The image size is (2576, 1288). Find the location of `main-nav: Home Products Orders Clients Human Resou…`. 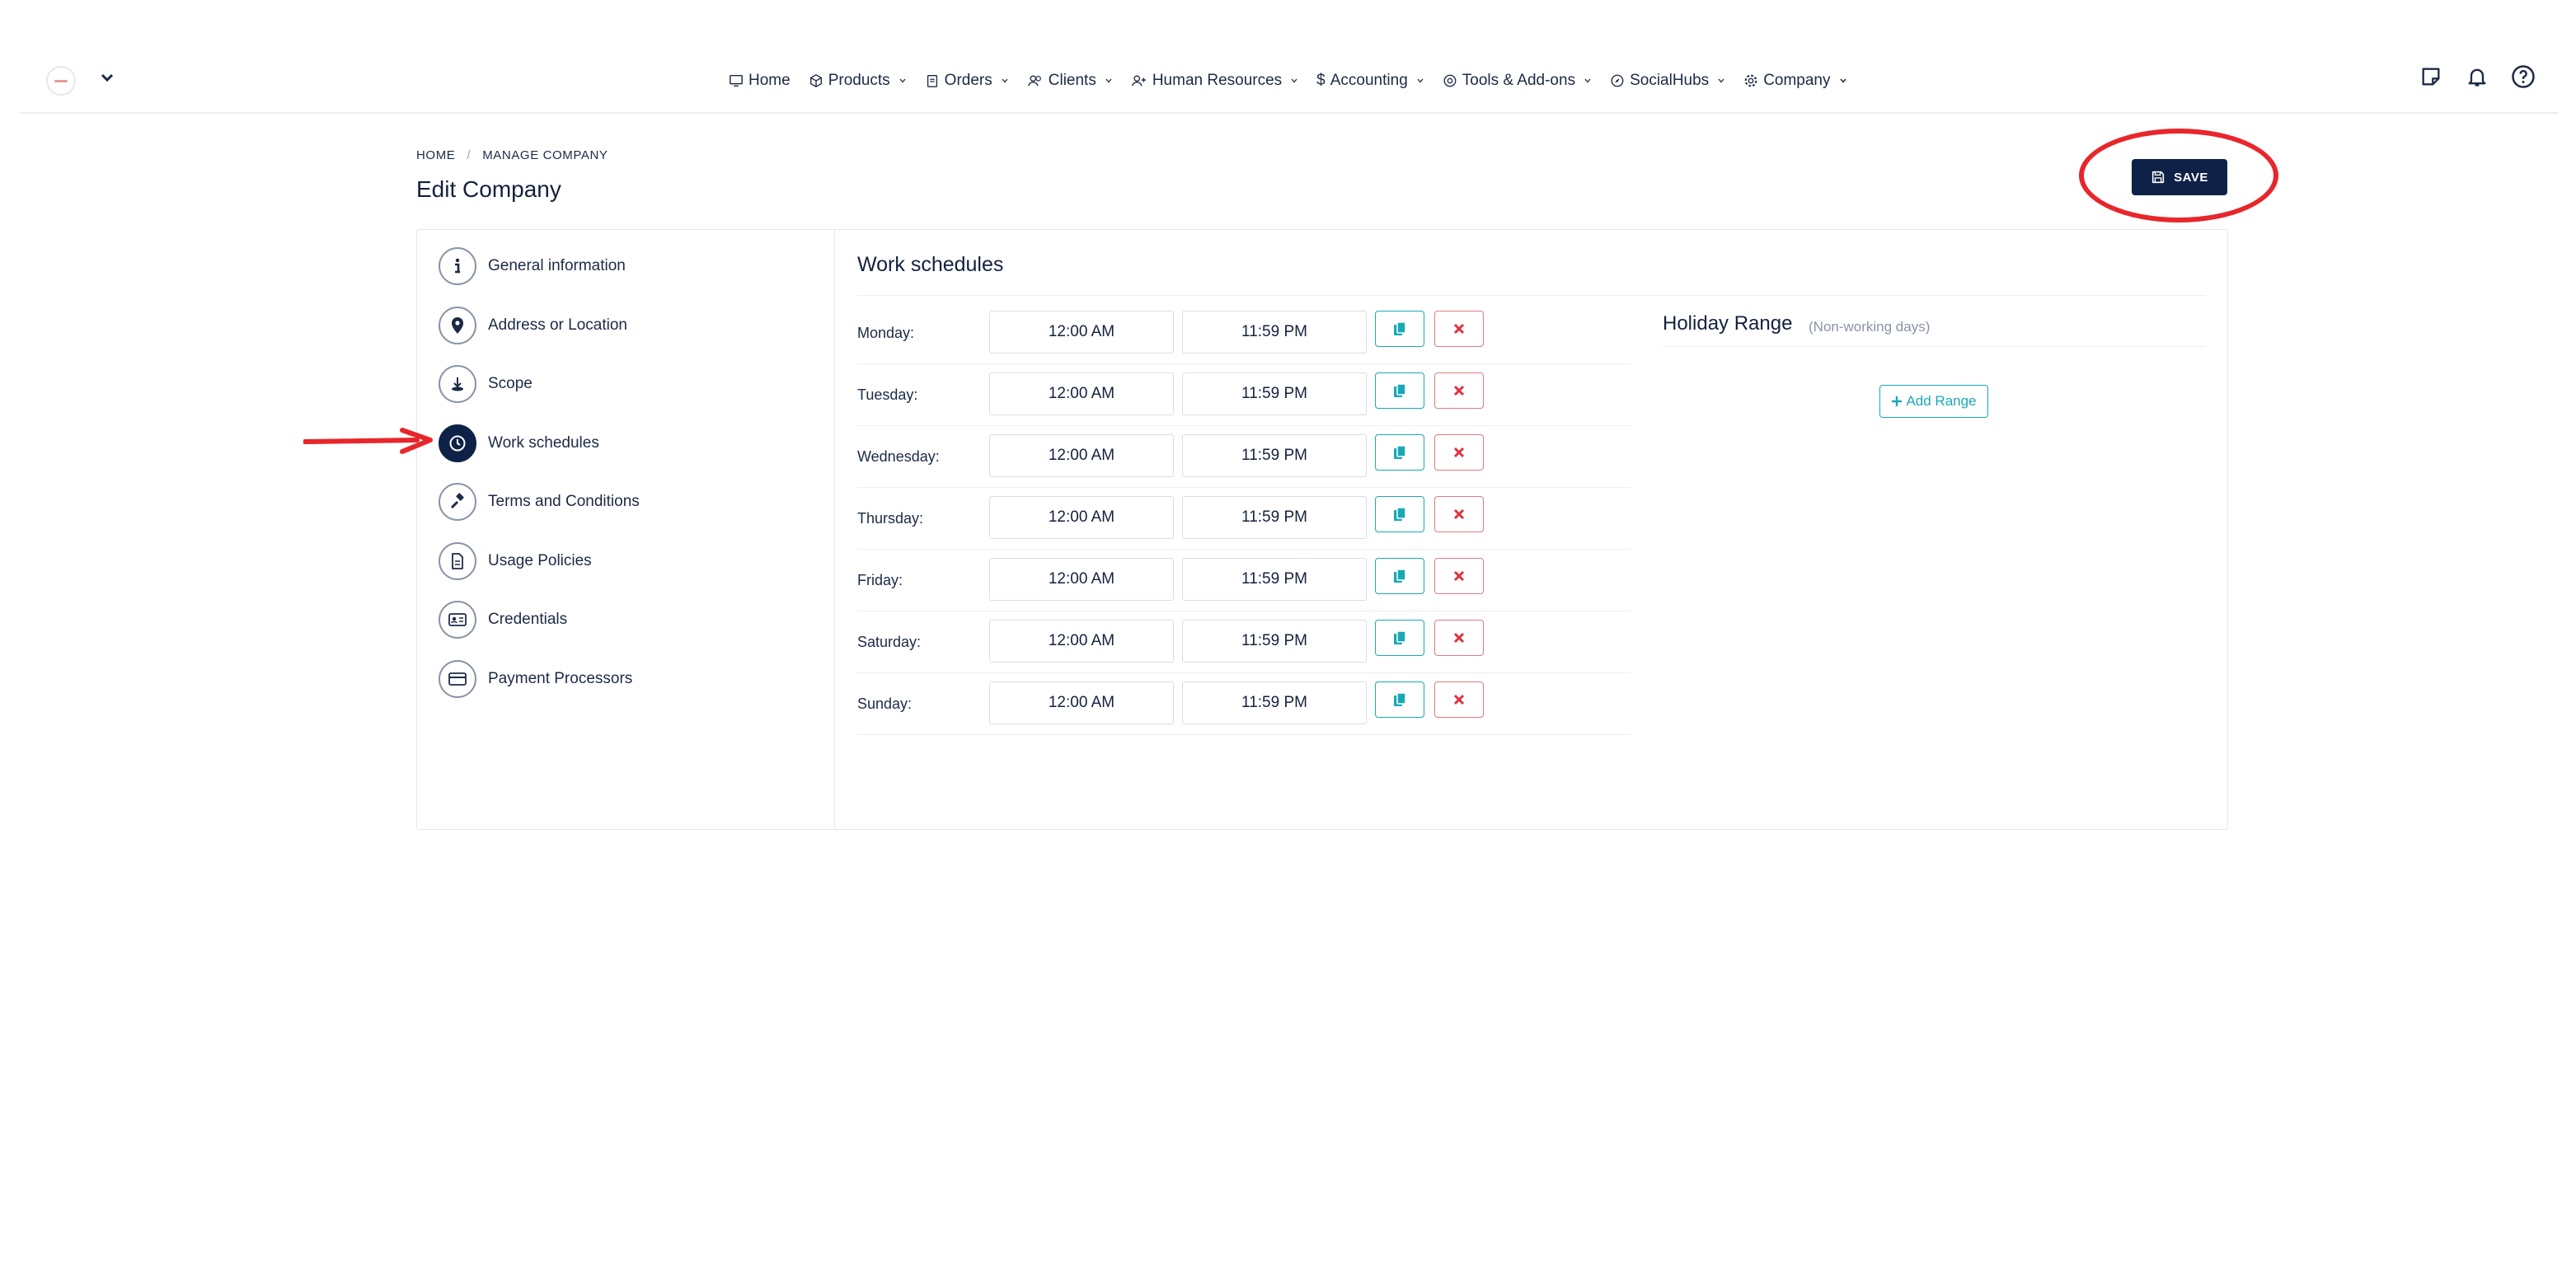

main-nav: Home Products Orders Clients Human Resou… is located at coordinates (1288, 80).